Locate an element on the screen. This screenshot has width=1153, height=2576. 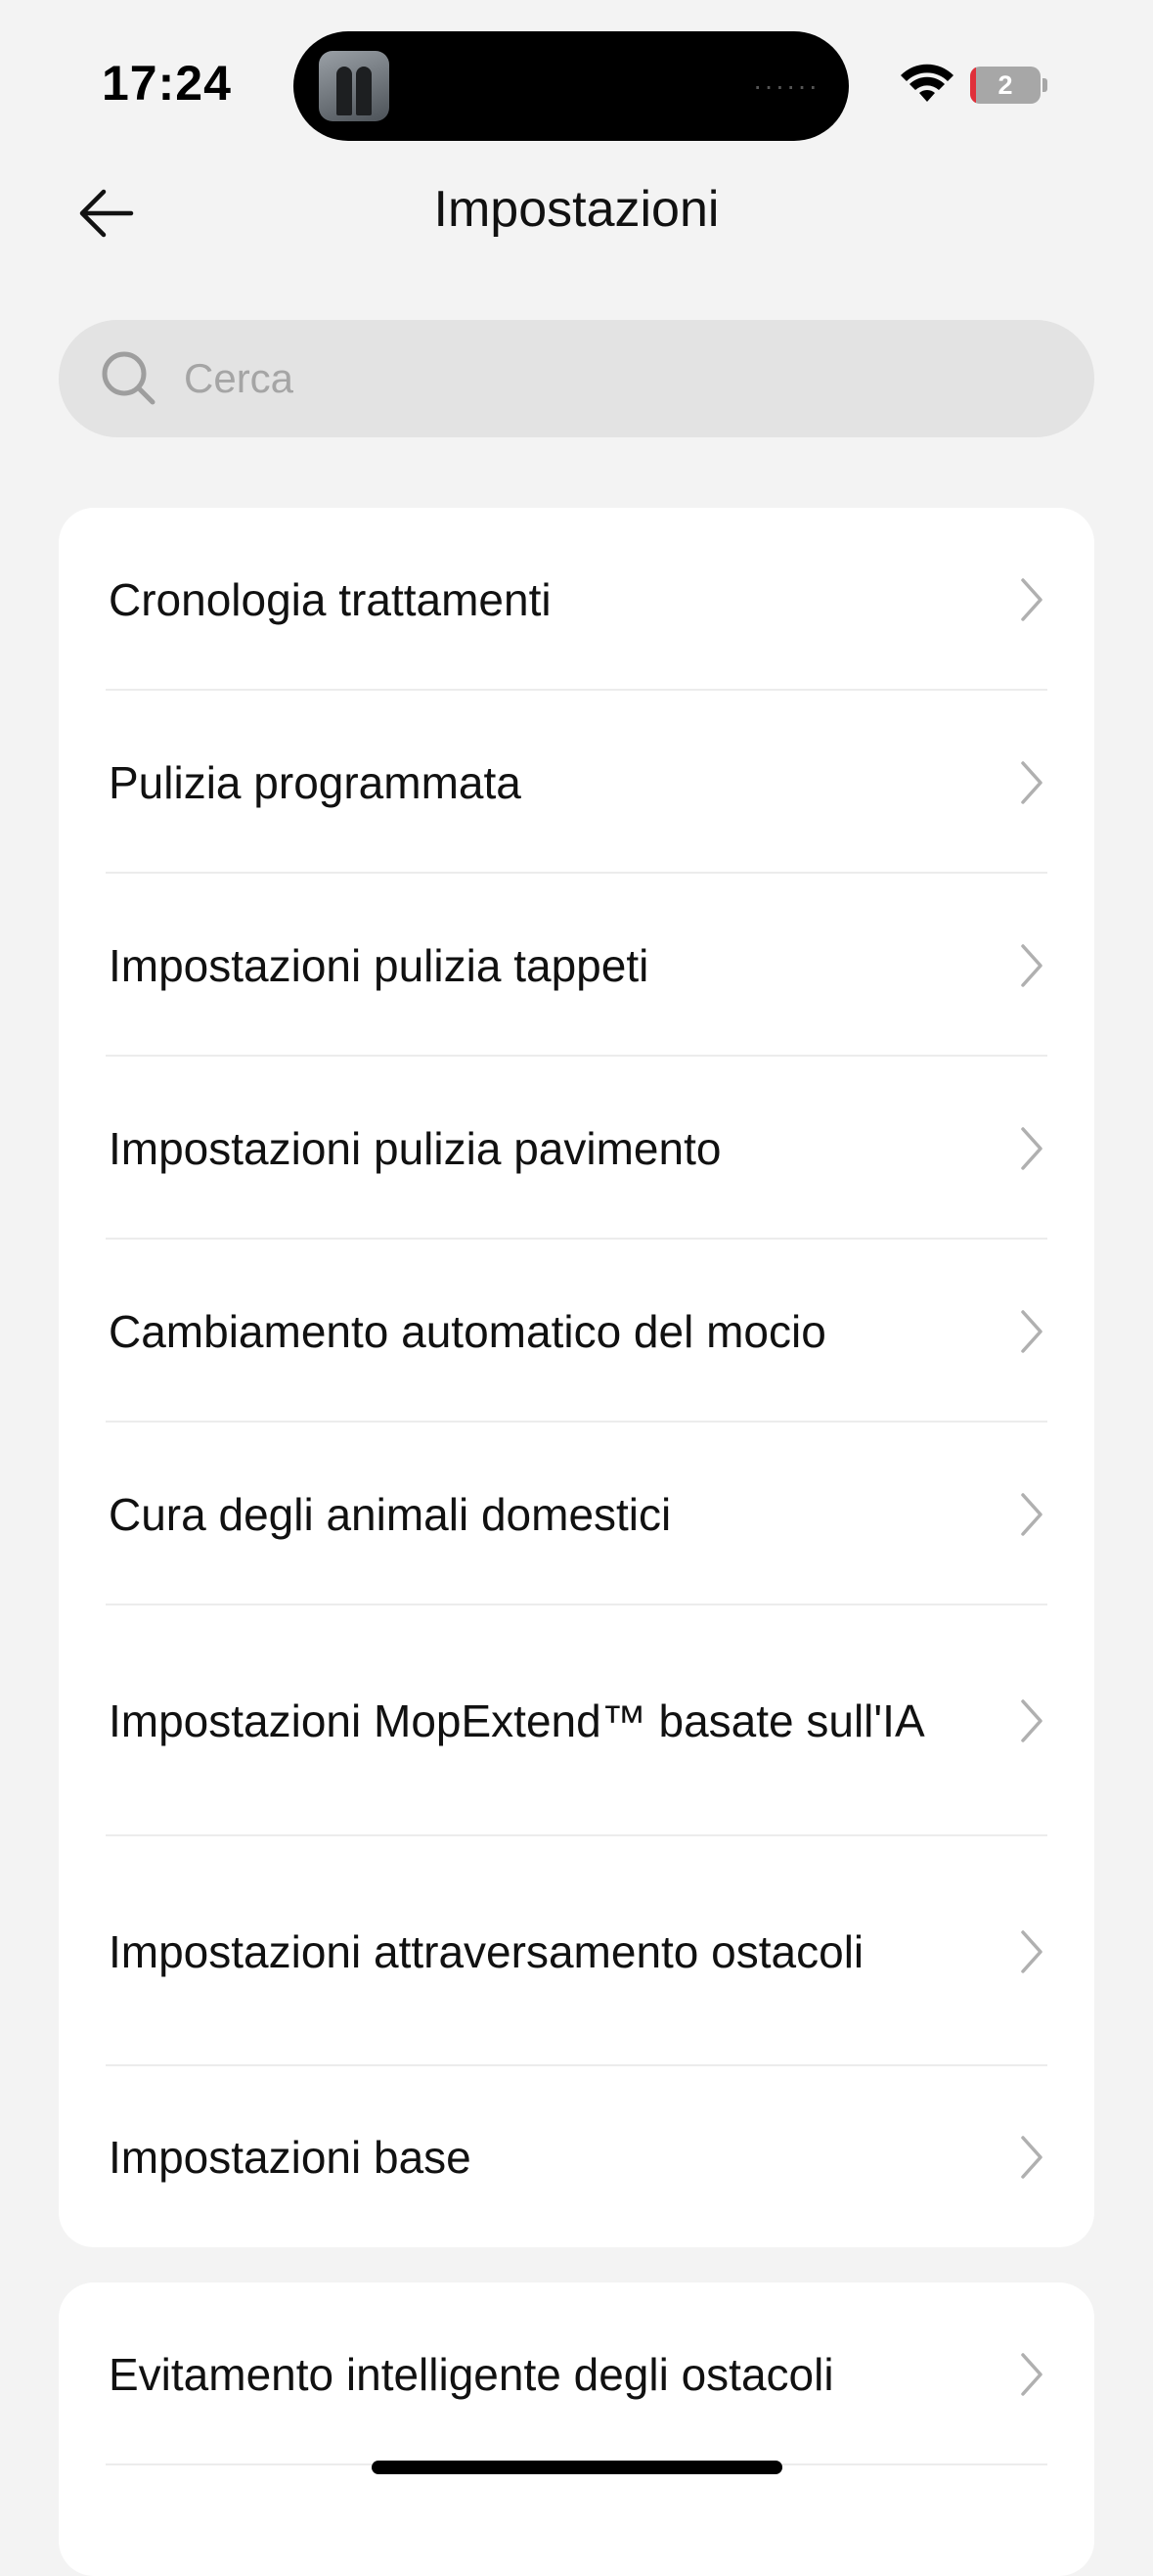
settings-row-carpet-cleaning: Impostazioni pulizia tappeti is located at coordinates (576, 965).